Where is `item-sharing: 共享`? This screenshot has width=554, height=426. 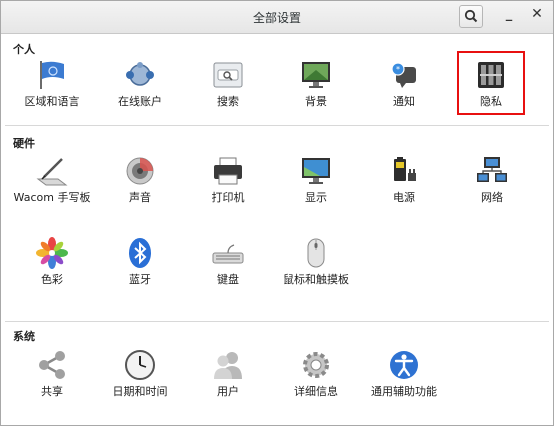 item-sharing: 共享 is located at coordinates (52, 386).